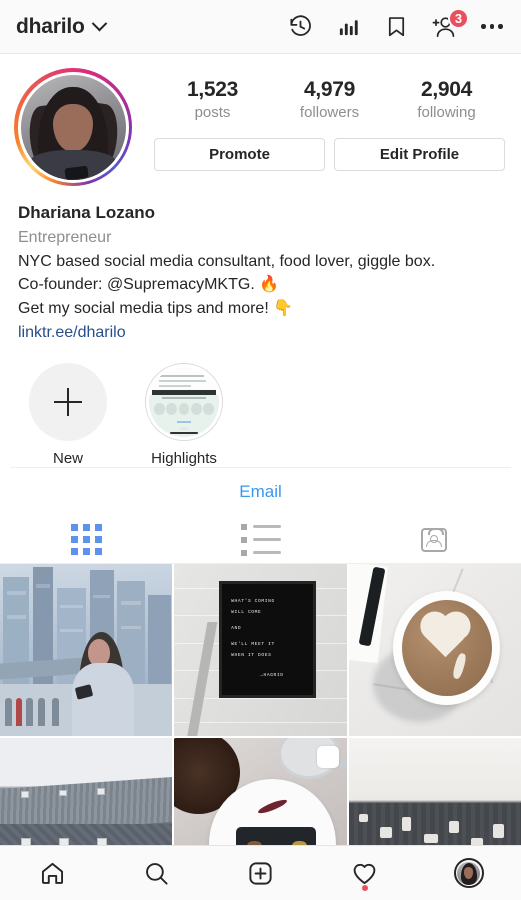 The width and height of the screenshot is (521, 900). I want to click on header-icon-group: 3, so click(396, 24).